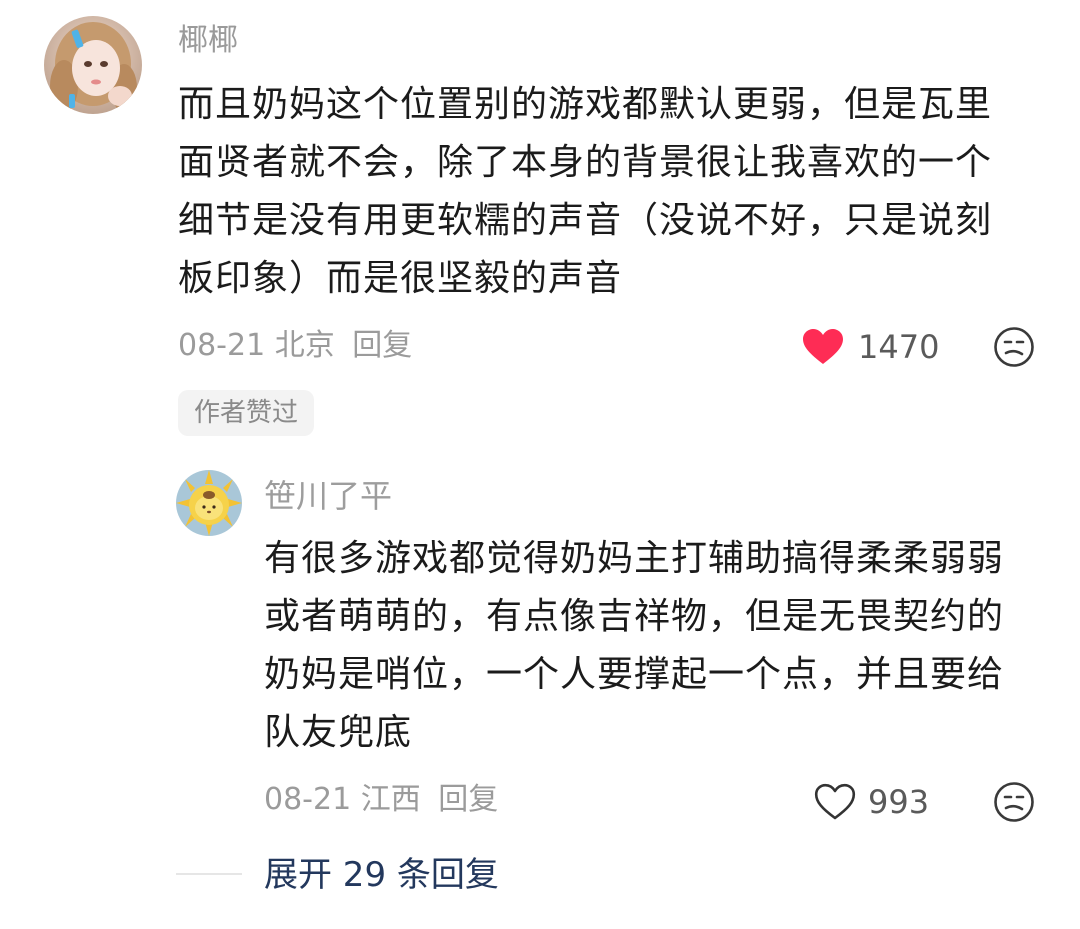  I want to click on reply-text-line: 有很多游戏都觉得奶妈主打辅助搞得柔柔弱弱, so click(634, 558).